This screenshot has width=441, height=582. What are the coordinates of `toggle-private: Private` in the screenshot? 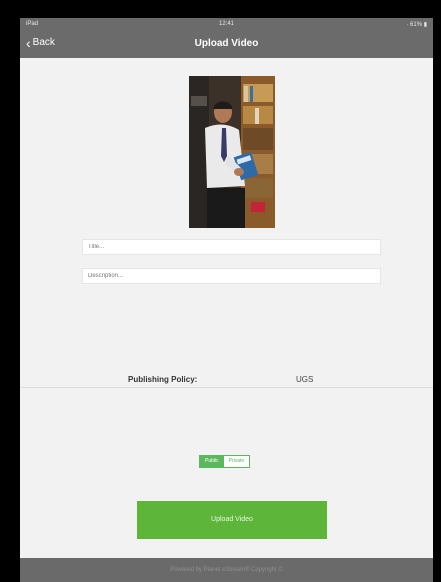 It's located at (236, 461).